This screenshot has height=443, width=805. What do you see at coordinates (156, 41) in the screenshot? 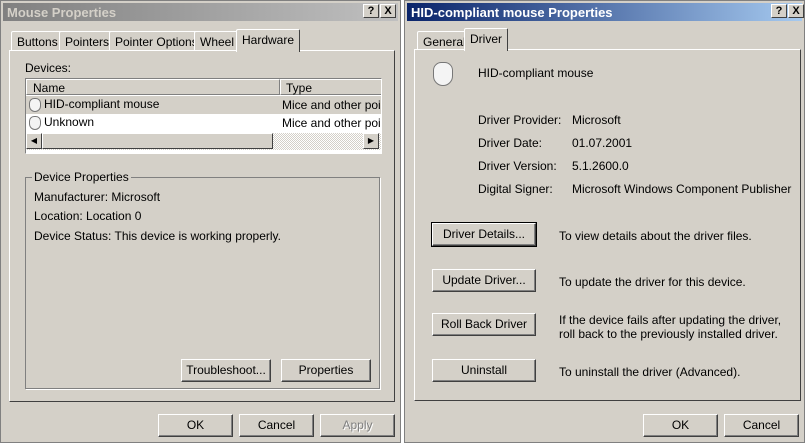
I see `tab-pointer-options: Pointer Options` at bounding box center [156, 41].